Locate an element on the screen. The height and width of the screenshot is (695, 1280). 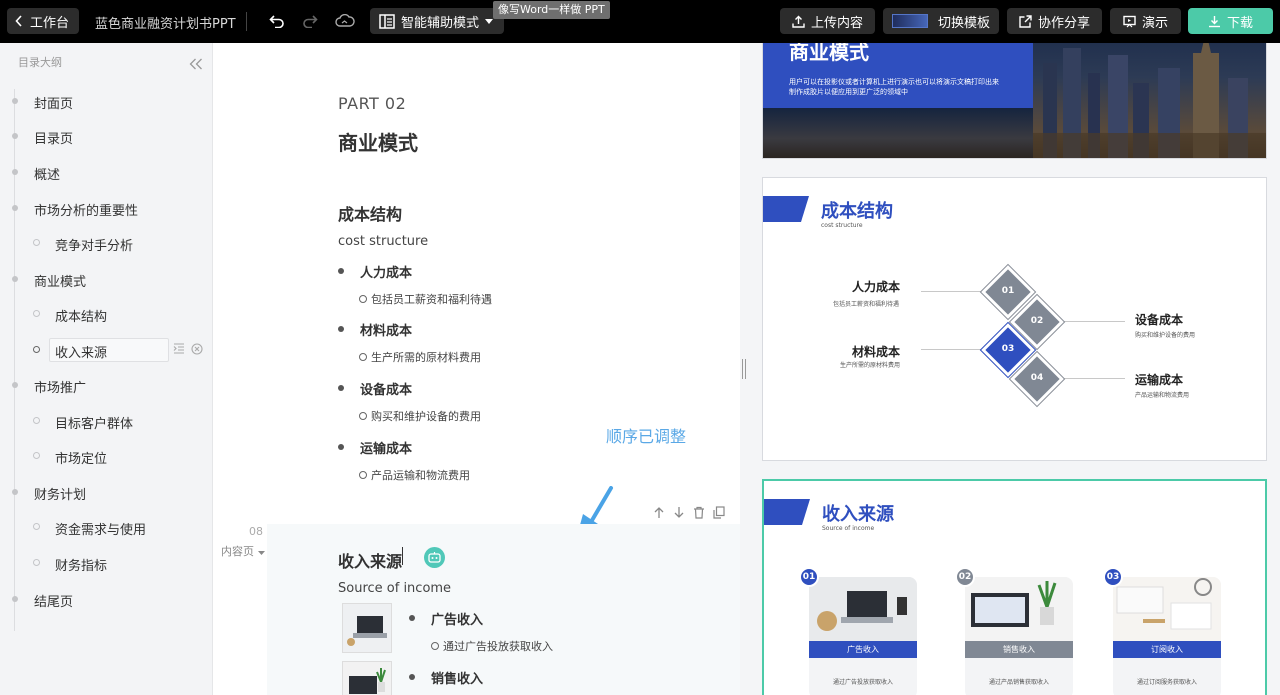
outline-item-ending: 结尾页 is located at coordinates (106, 599).